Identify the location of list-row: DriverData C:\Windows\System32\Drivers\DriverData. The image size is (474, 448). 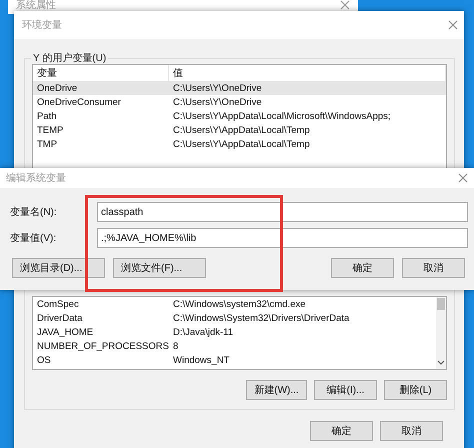
(234, 318).